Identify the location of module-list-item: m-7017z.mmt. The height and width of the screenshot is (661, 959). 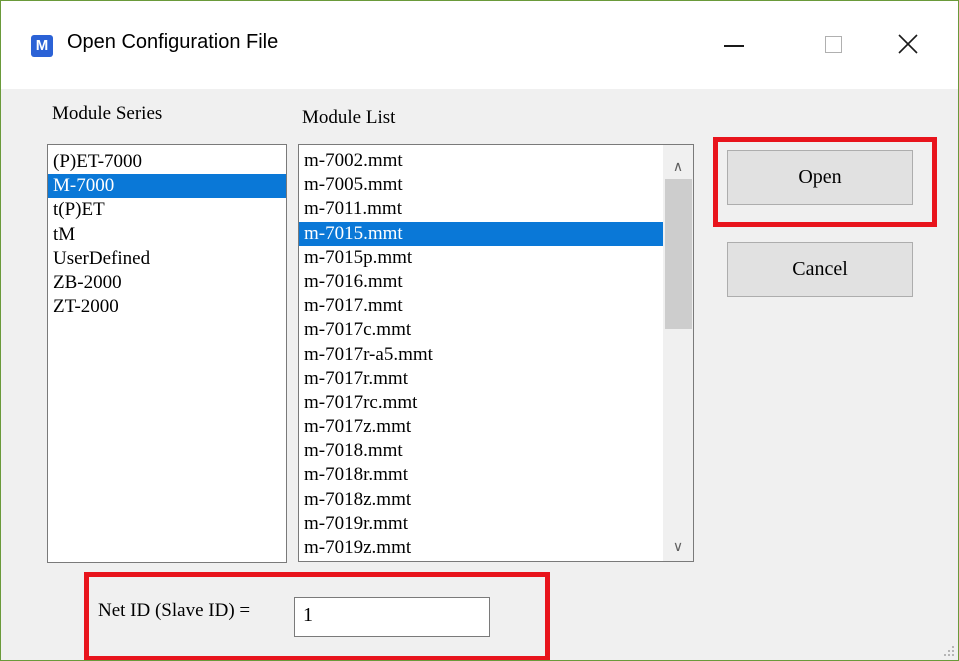
(482, 427).